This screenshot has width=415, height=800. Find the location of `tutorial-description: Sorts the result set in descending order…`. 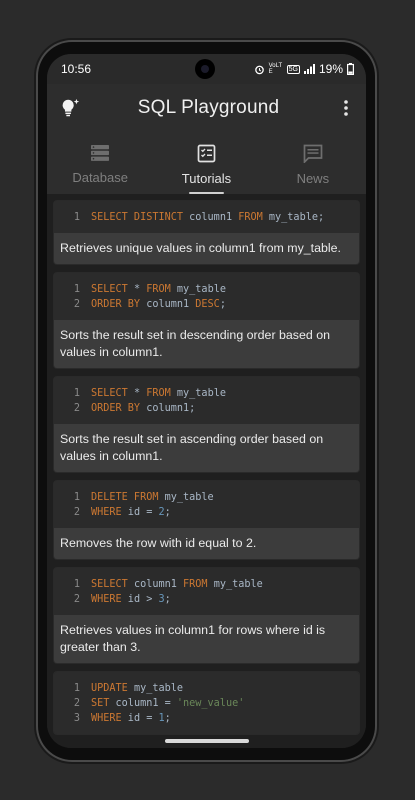

tutorial-description: Sorts the result set in descending order… is located at coordinates (206, 344).